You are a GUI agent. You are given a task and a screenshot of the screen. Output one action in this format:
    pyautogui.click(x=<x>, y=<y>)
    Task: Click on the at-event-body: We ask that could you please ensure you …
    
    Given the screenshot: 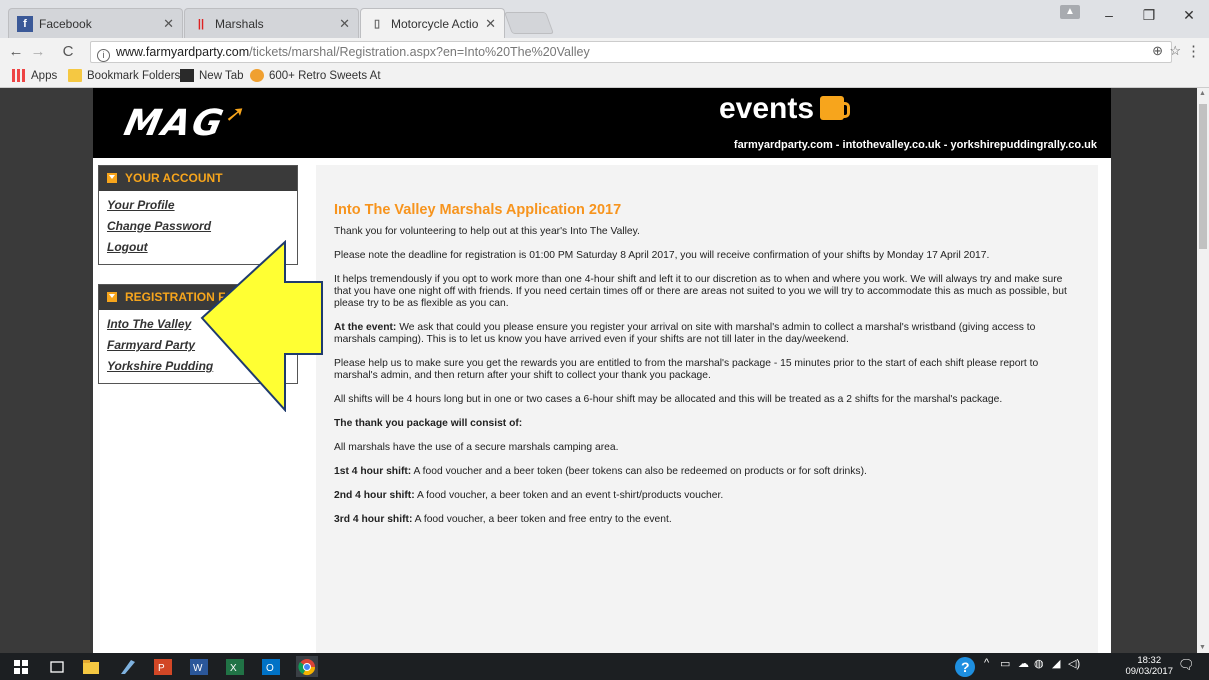 What is the action you would take?
    pyautogui.click(x=685, y=333)
    